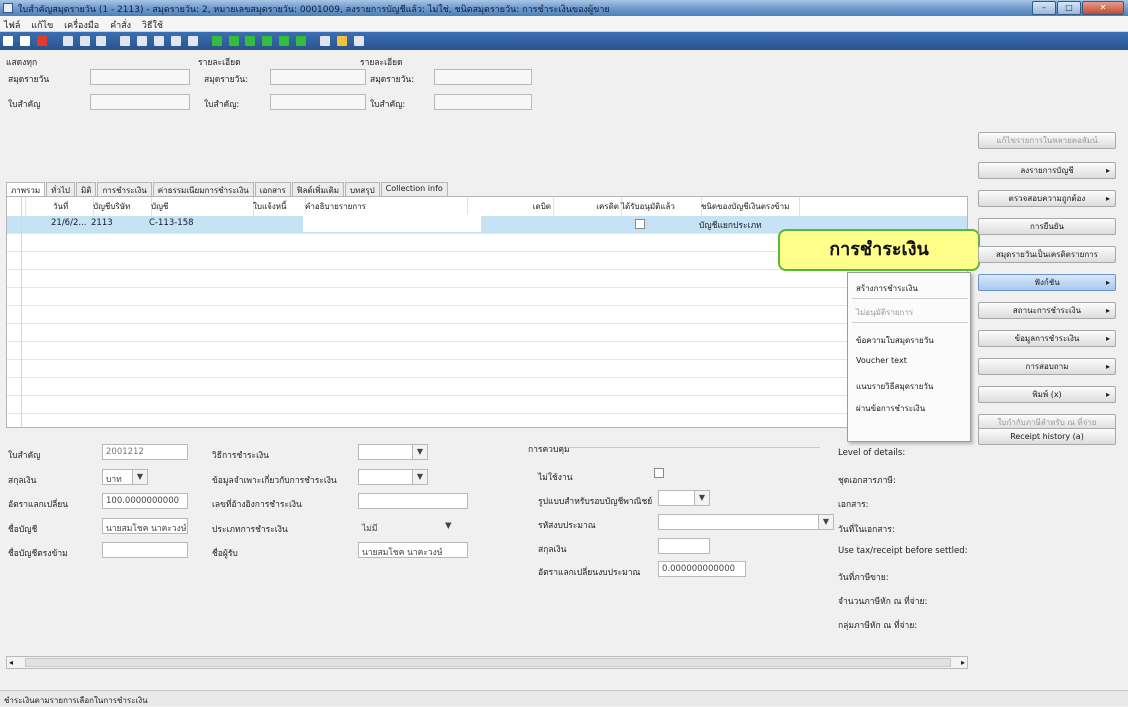  I want to click on voucher-field: 2001212, so click(145, 452).